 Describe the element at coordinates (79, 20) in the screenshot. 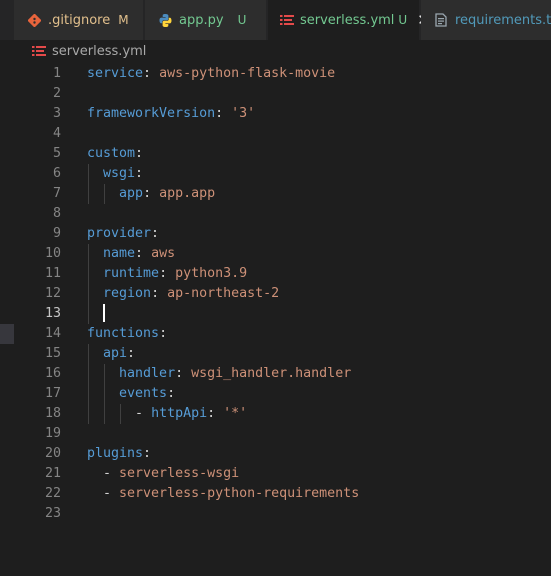

I see `tab-gitignore: .gitignore M` at that location.